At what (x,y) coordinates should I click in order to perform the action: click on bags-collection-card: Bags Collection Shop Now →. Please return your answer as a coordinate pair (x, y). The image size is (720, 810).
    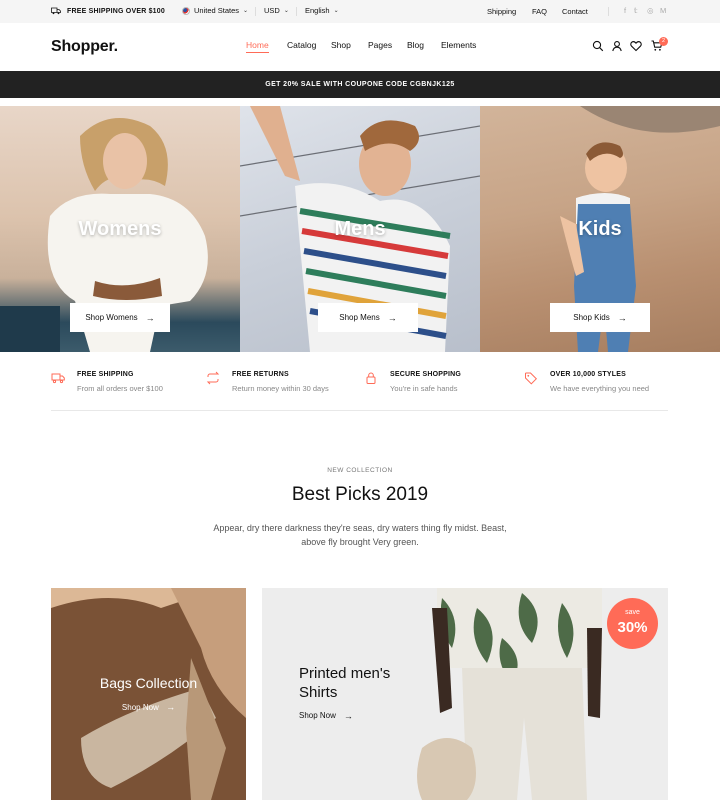
    Looking at the image, I should click on (148, 694).